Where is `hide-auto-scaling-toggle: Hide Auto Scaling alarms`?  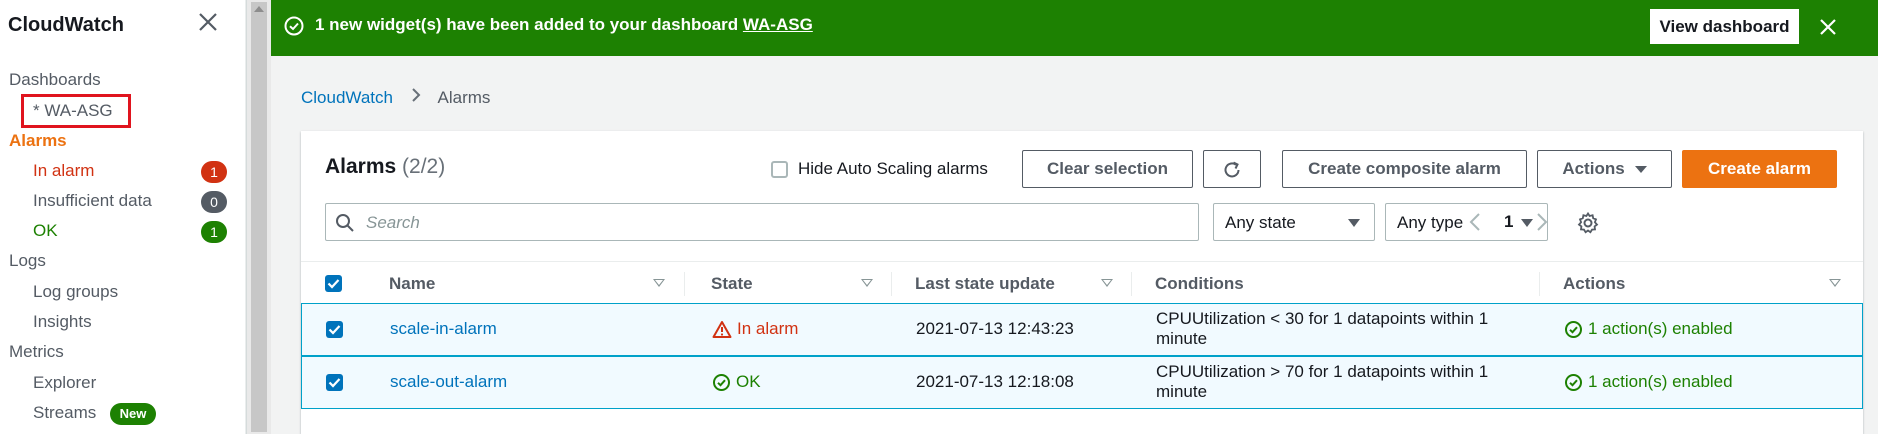 hide-auto-scaling-toggle: Hide Auto Scaling alarms is located at coordinates (879, 169).